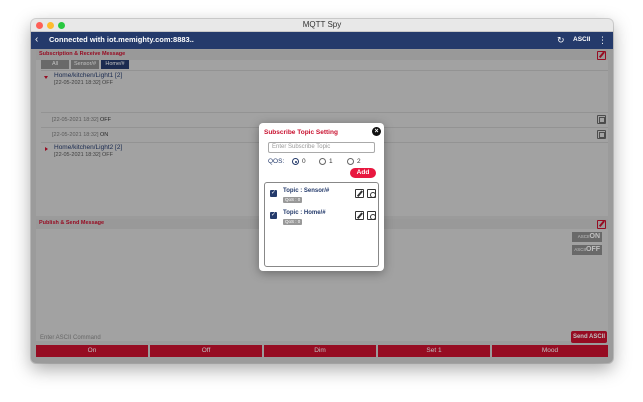 The width and height of the screenshot is (643, 402). Describe the element at coordinates (561, 40) in the screenshot. I see `refresh-icon: ↻` at that location.